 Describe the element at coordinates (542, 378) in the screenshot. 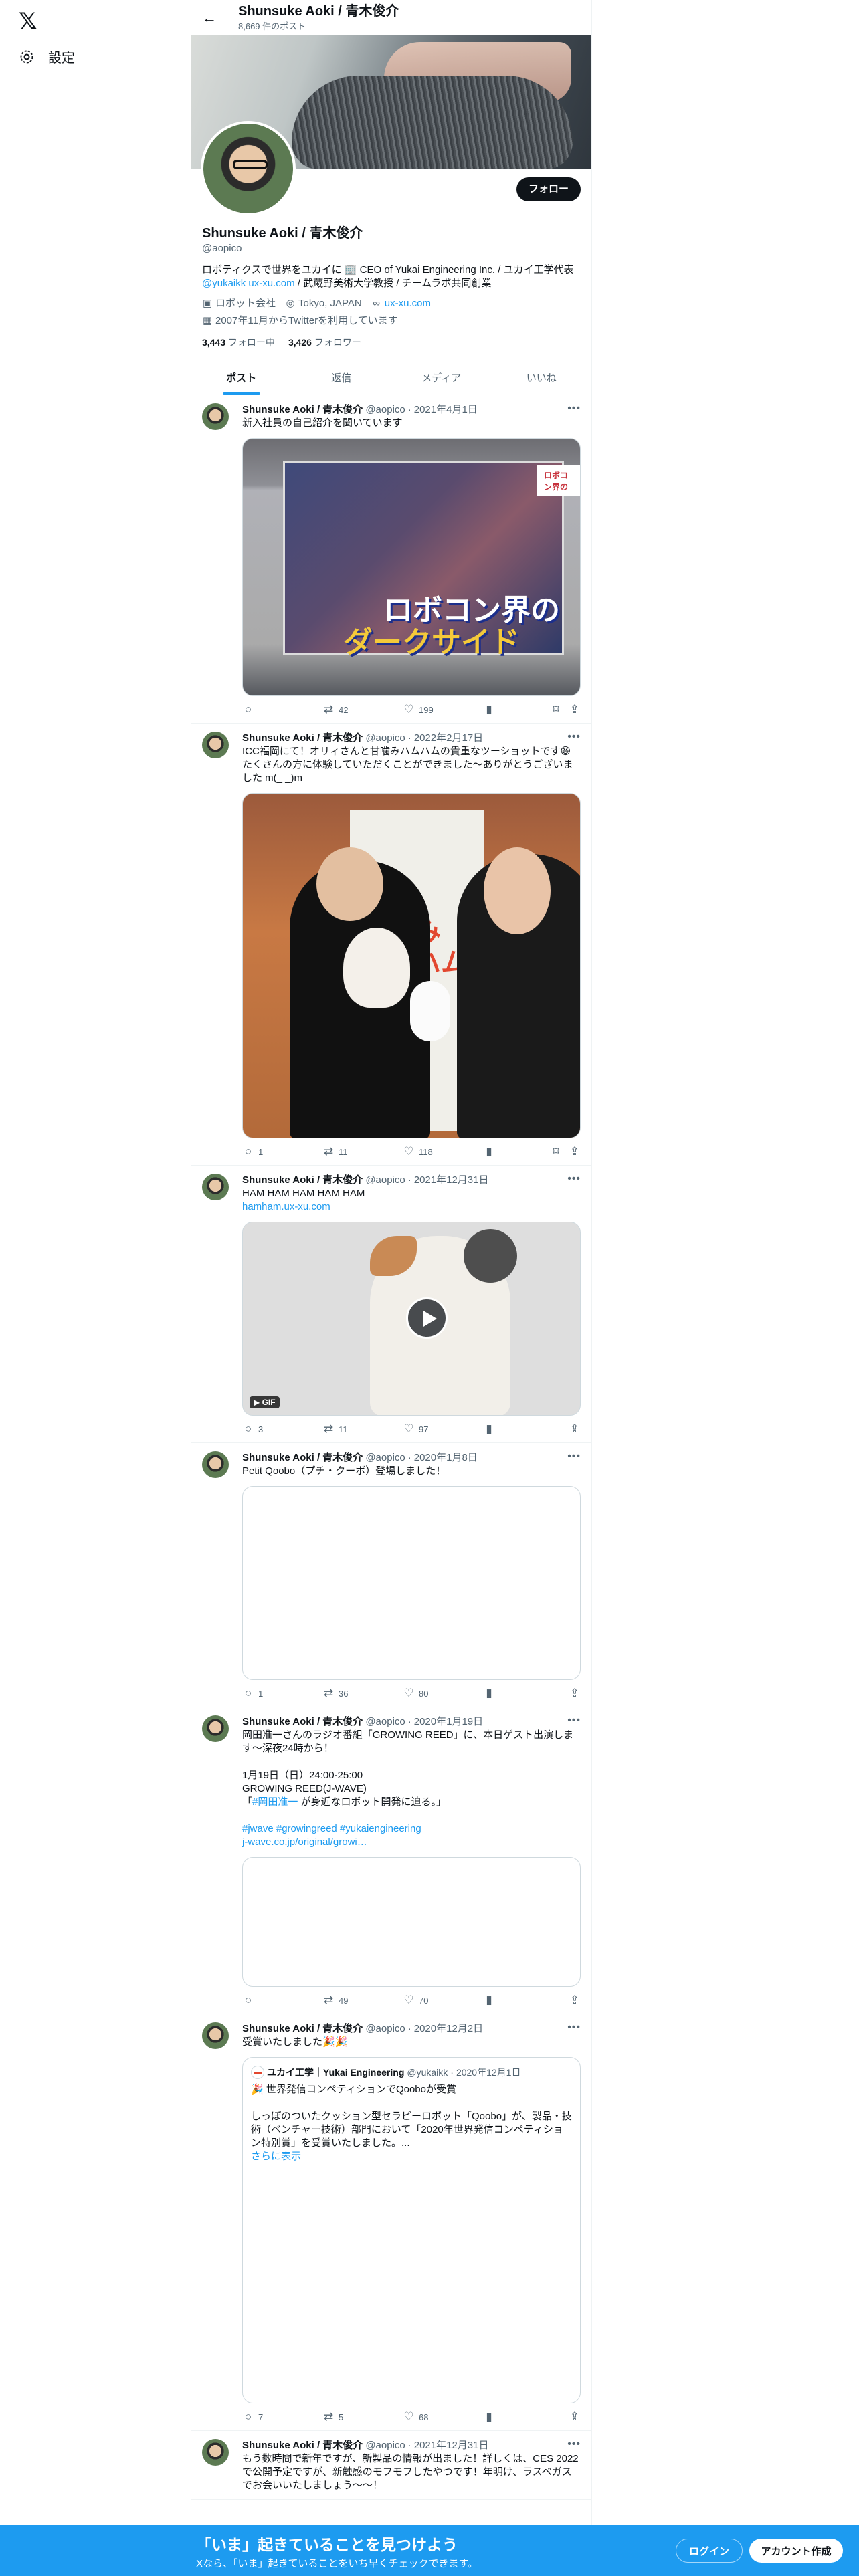

I see `tab-likes: いいね` at that location.